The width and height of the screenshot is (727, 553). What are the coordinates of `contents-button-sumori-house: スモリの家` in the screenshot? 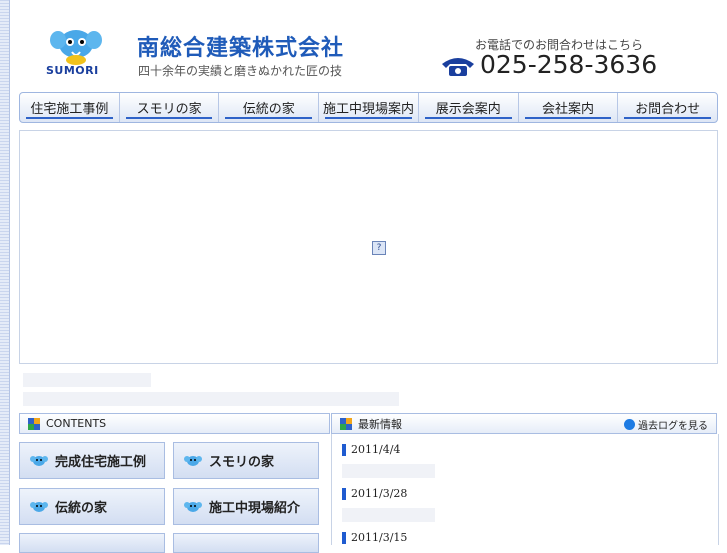 It's located at (246, 460).